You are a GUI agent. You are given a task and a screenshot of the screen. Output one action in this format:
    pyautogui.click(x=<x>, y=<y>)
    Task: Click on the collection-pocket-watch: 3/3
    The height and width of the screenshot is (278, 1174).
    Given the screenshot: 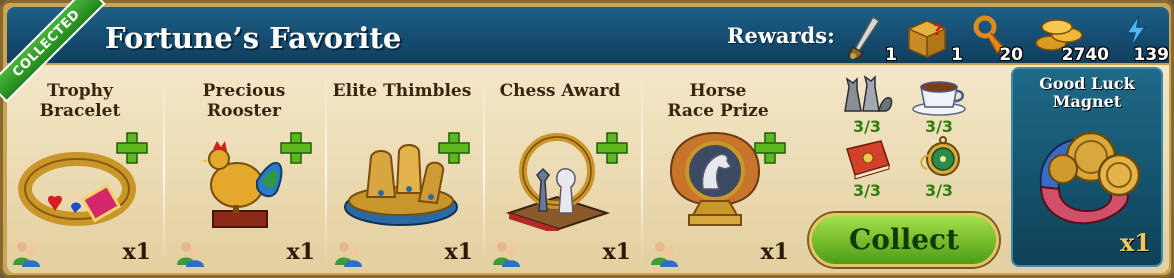 What is the action you would take?
    pyautogui.click(x=939, y=167)
    